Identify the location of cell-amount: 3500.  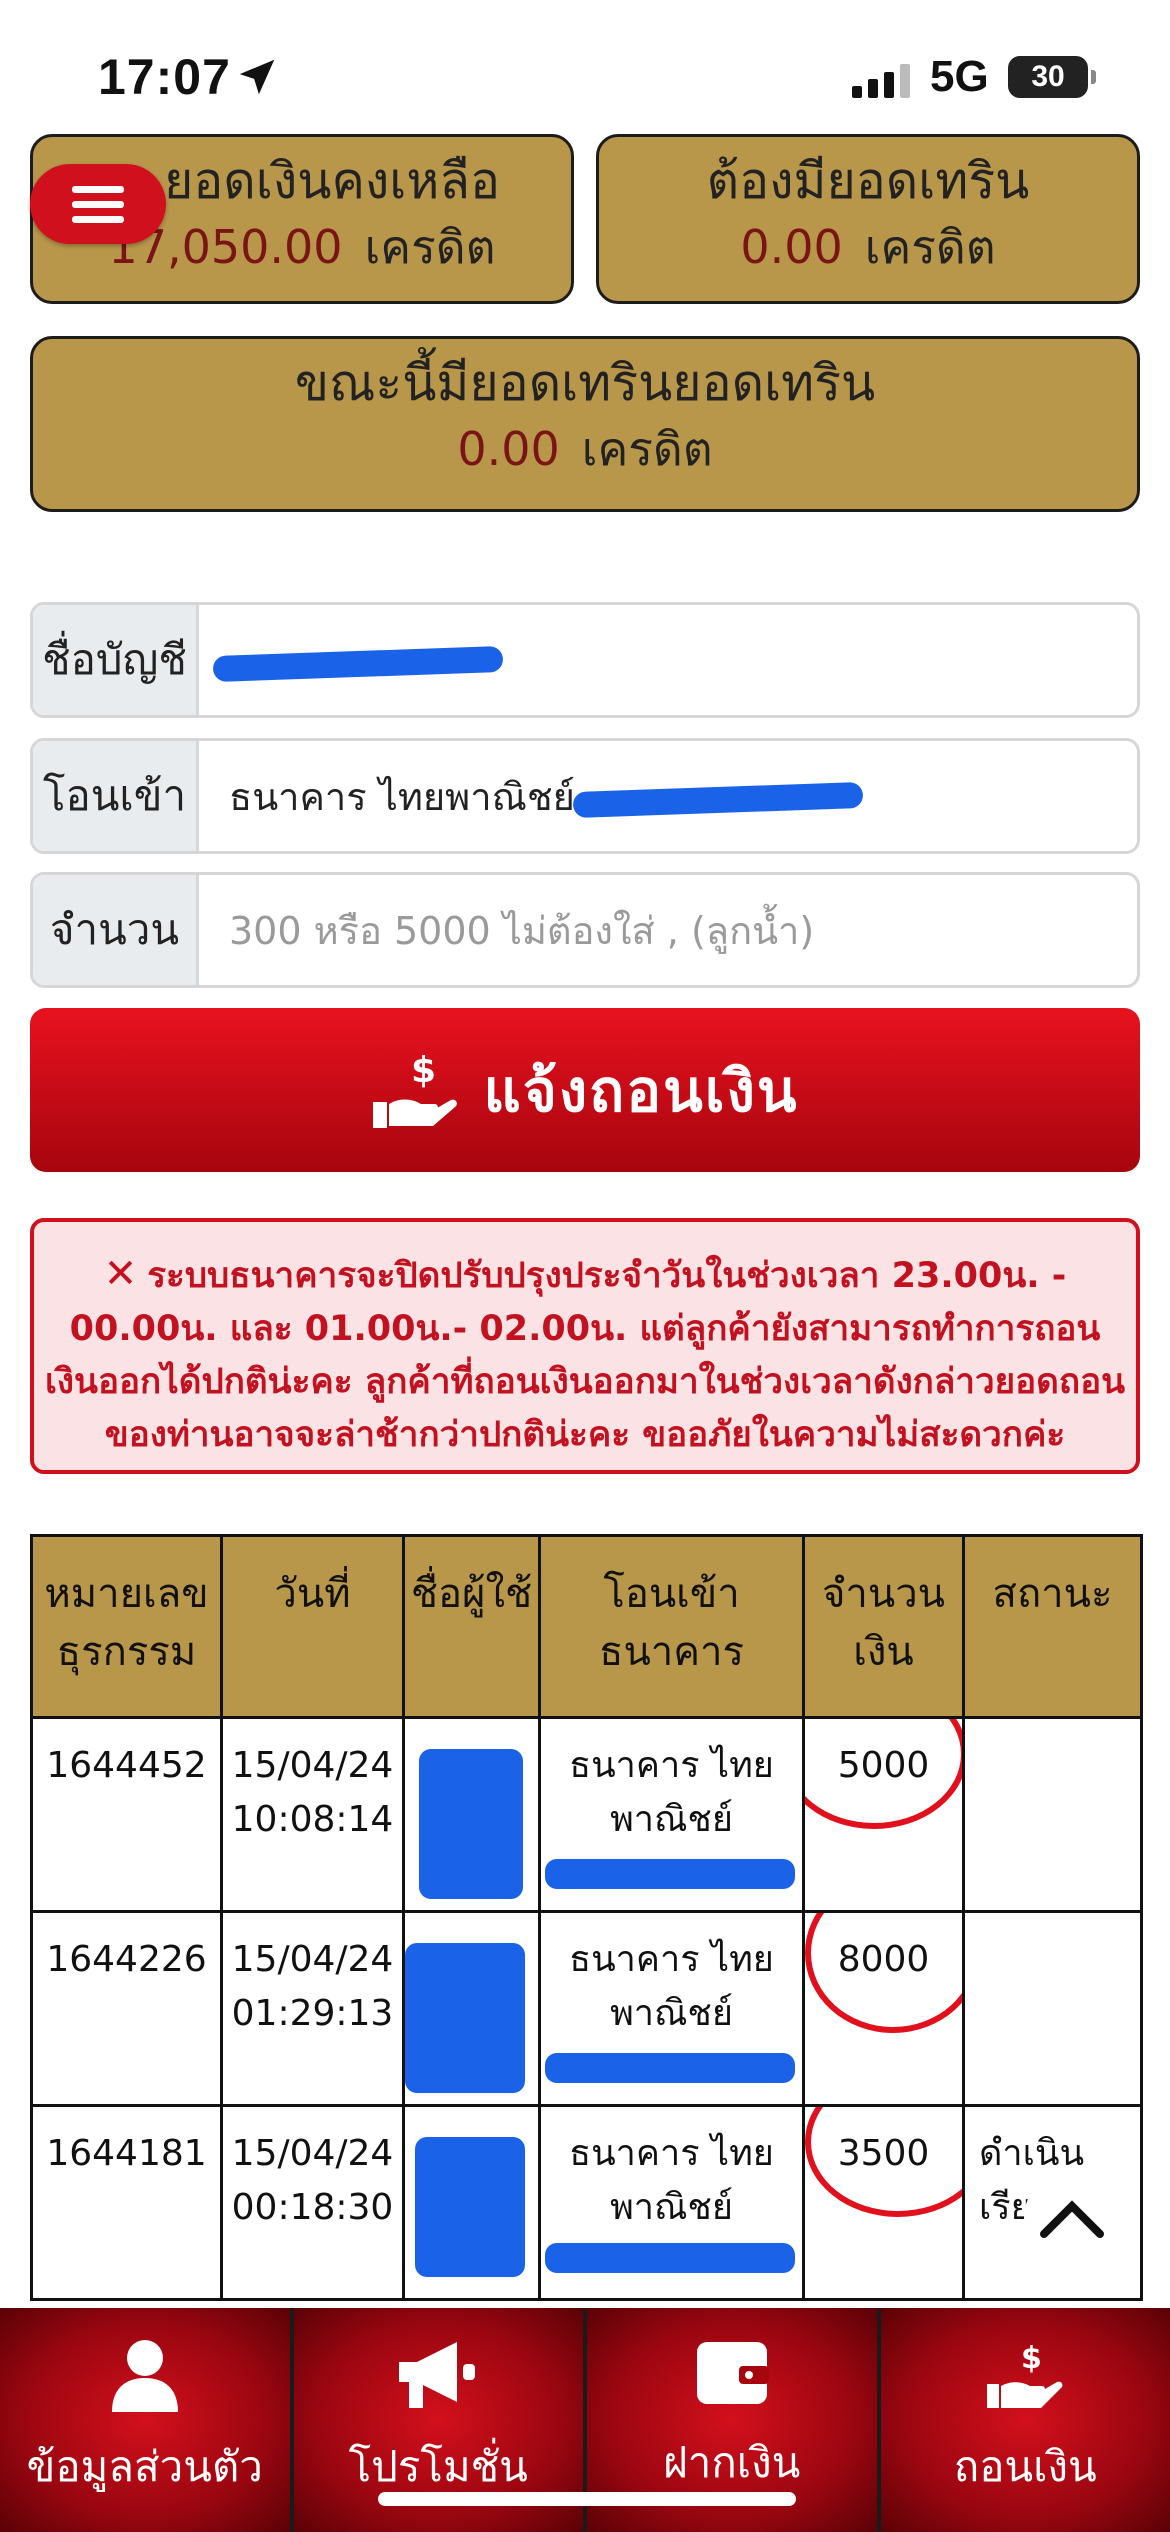
(883, 2202).